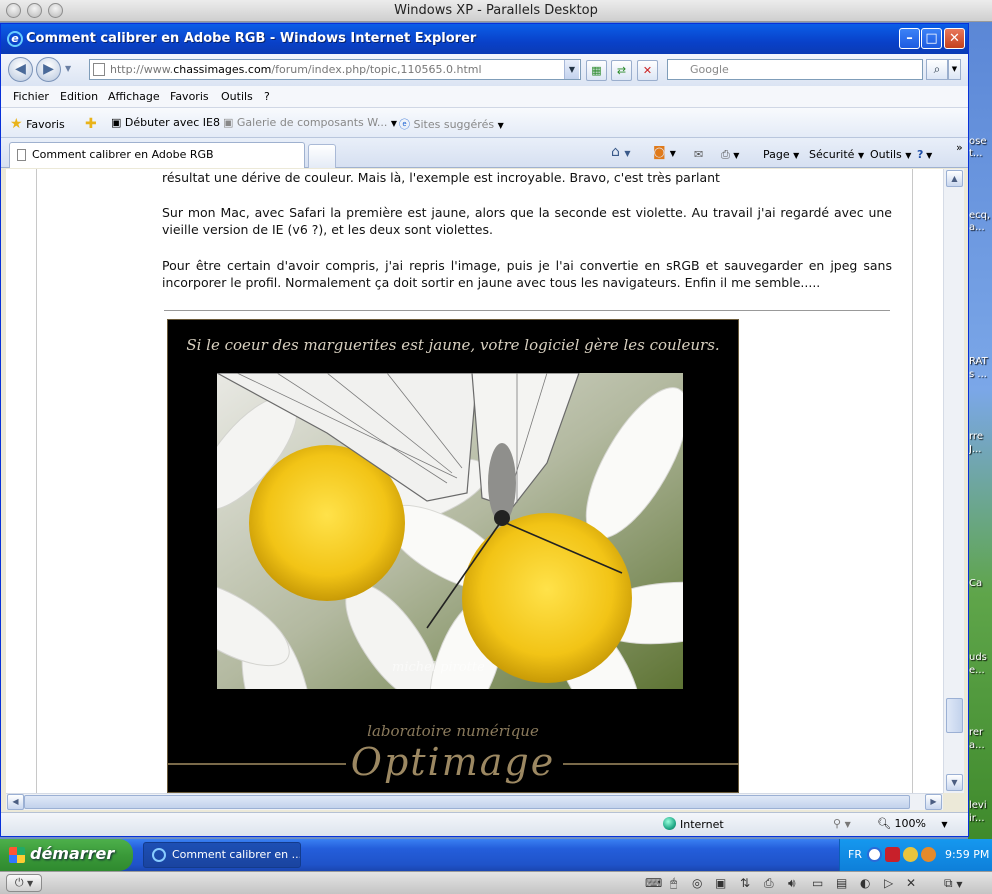  Describe the element at coordinates (451, 124) in the screenshot. I see `fav-link-suggested: ⓔ Sites suggérés ▼` at that location.